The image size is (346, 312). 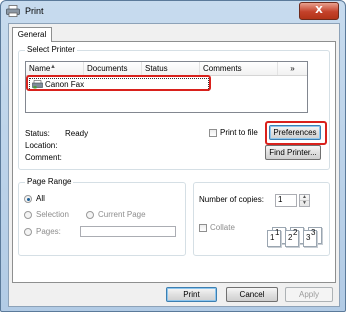 I want to click on page-num-1a: 1, so click(x=272, y=237).